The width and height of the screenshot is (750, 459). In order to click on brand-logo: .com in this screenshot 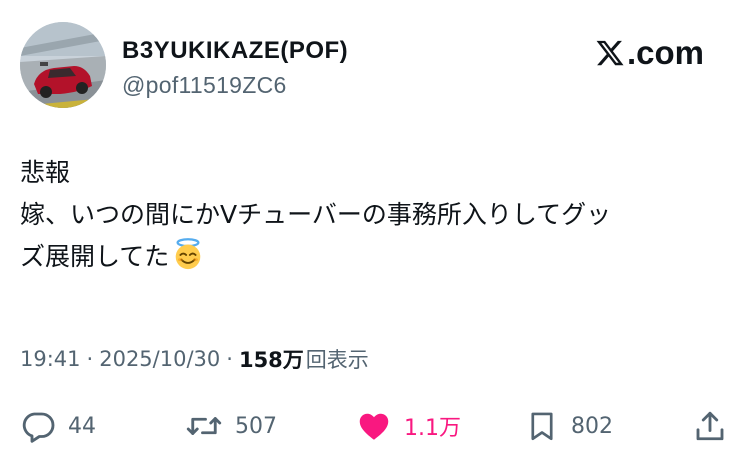, I will do `click(649, 53)`.